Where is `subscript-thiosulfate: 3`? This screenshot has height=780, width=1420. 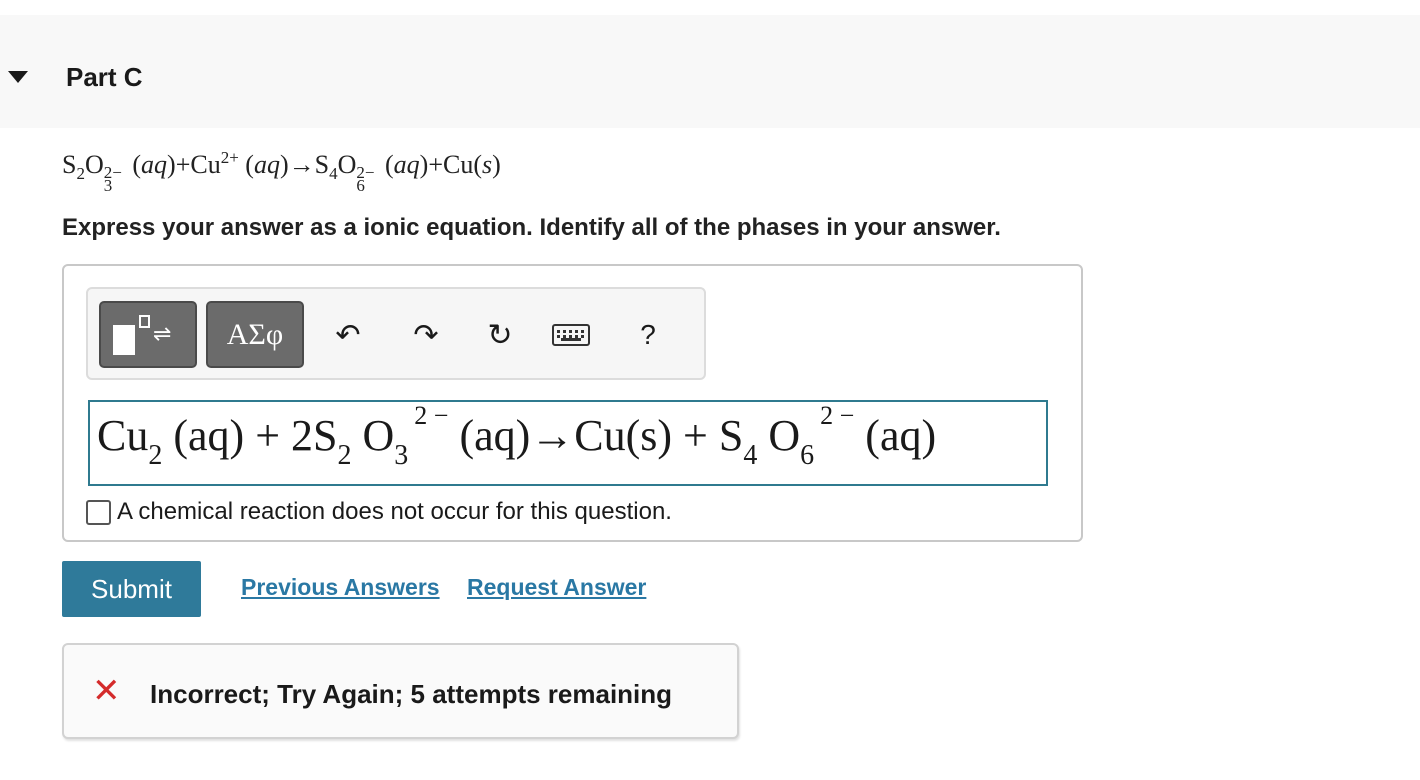 subscript-thiosulfate: 3 is located at coordinates (108, 185).